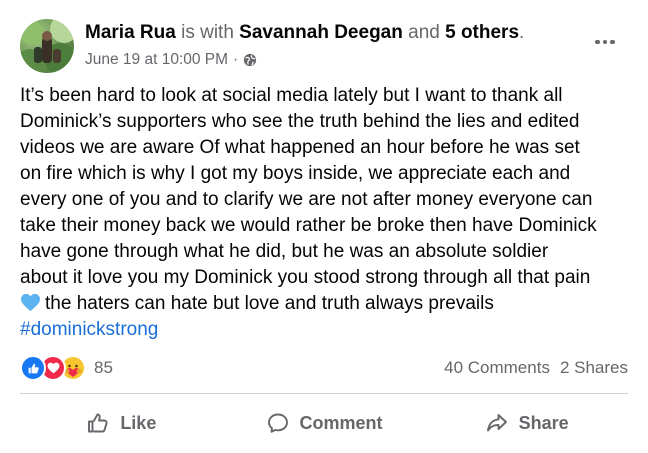  I want to click on author-name: Maria Rua, so click(130, 32).